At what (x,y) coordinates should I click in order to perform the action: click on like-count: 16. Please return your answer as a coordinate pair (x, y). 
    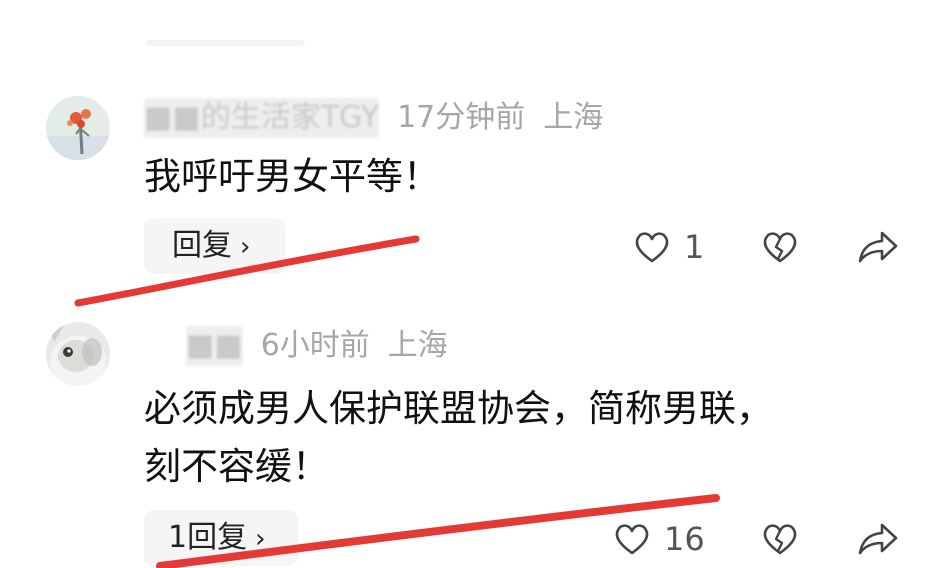
    Looking at the image, I should click on (684, 539).